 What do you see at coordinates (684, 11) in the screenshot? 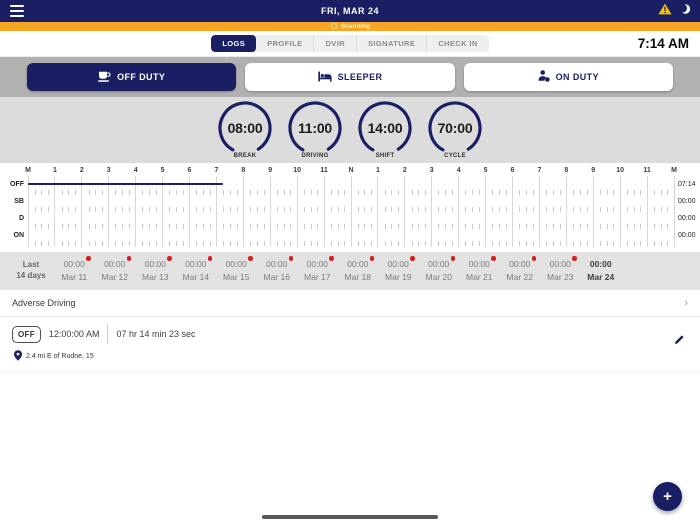
I see `moon-icon` at bounding box center [684, 11].